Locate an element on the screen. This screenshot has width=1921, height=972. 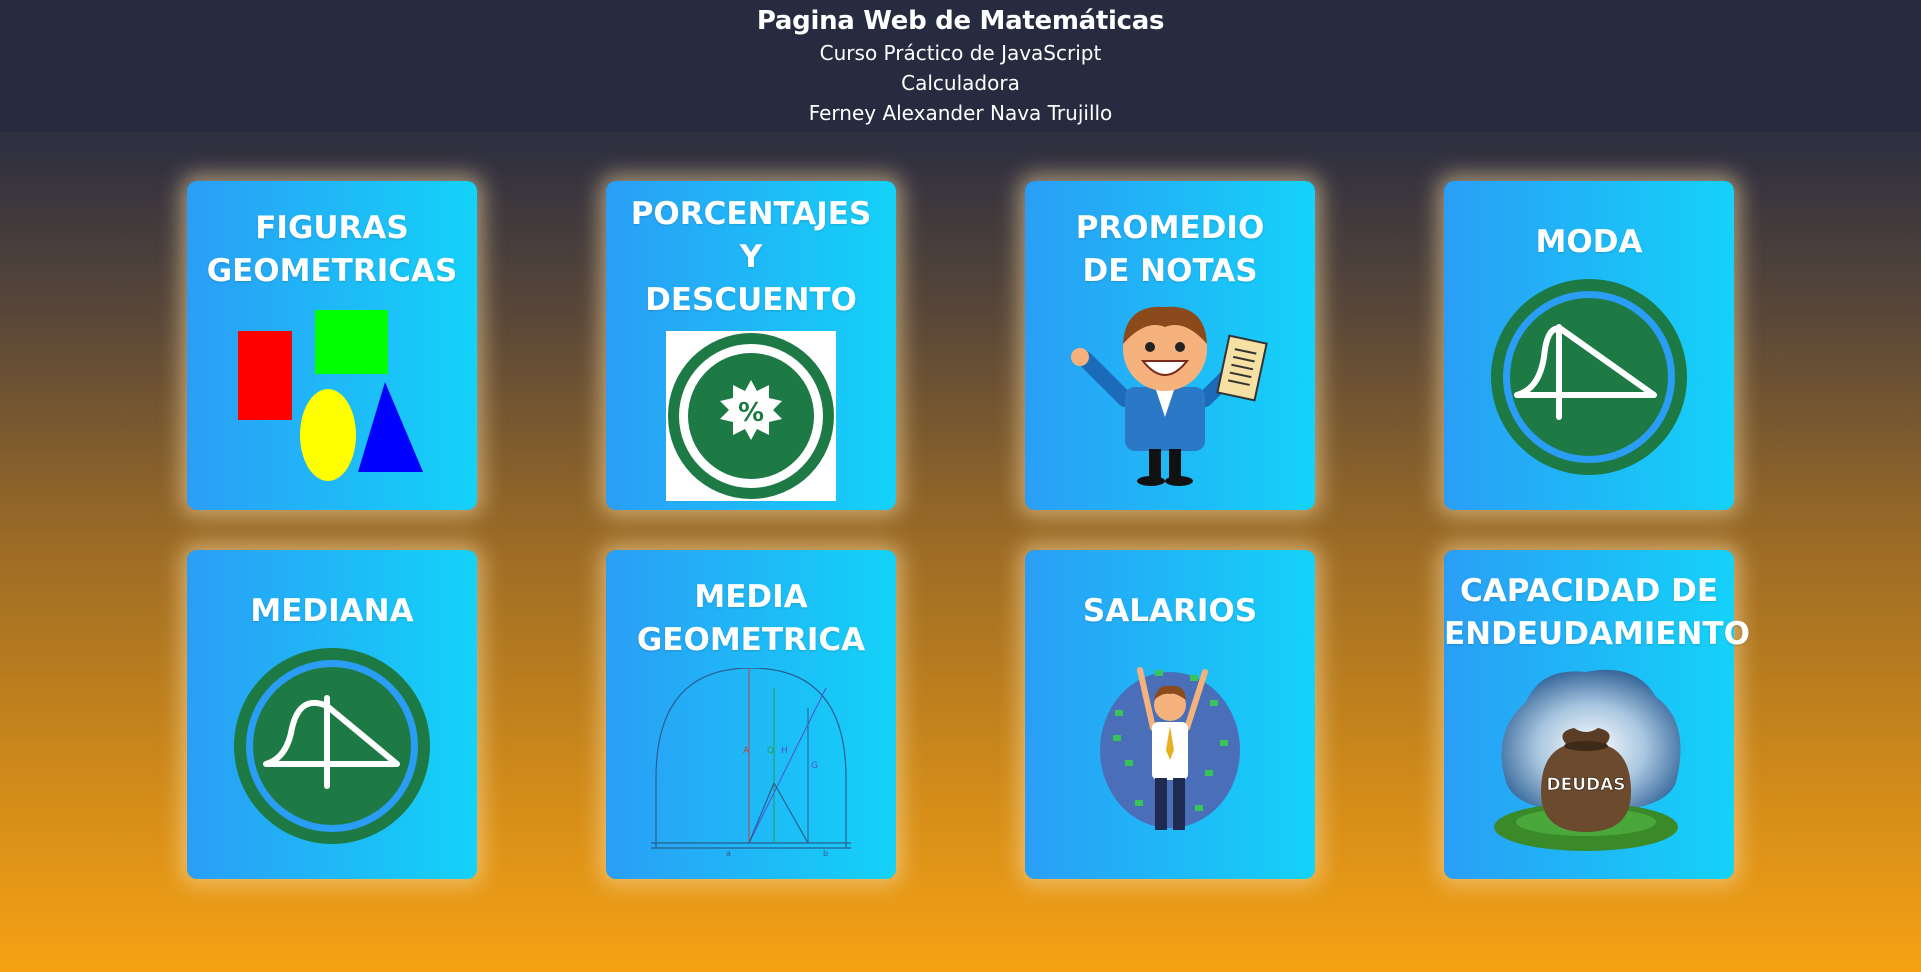
mediana-distribution-icon is located at coordinates (332, 746).